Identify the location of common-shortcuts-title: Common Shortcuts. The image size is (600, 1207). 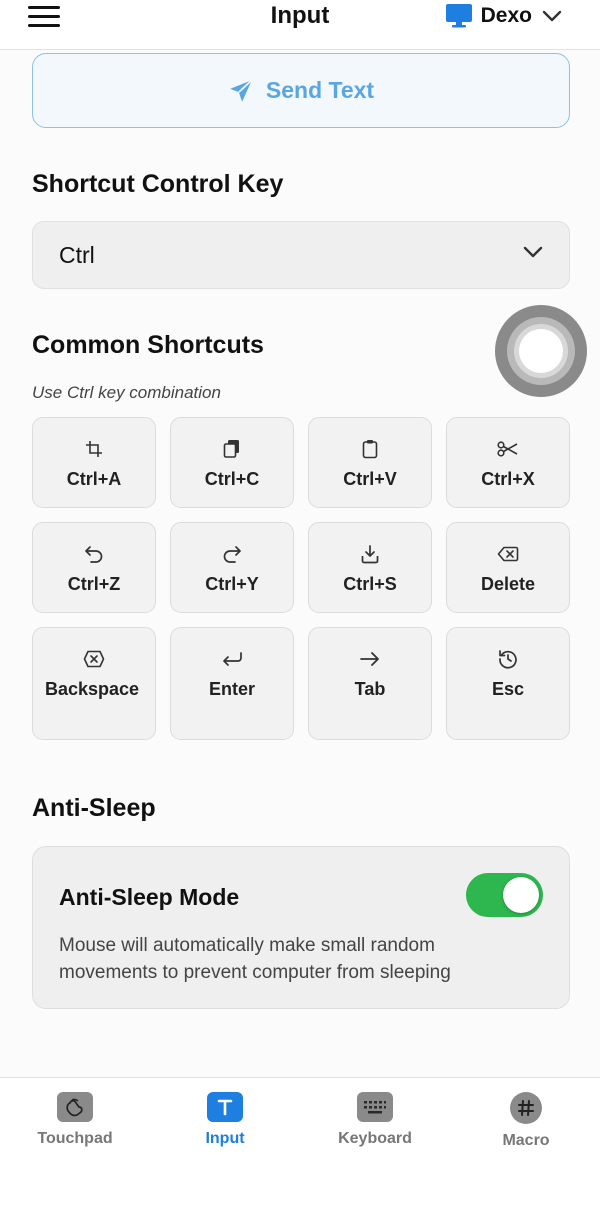
(148, 345).